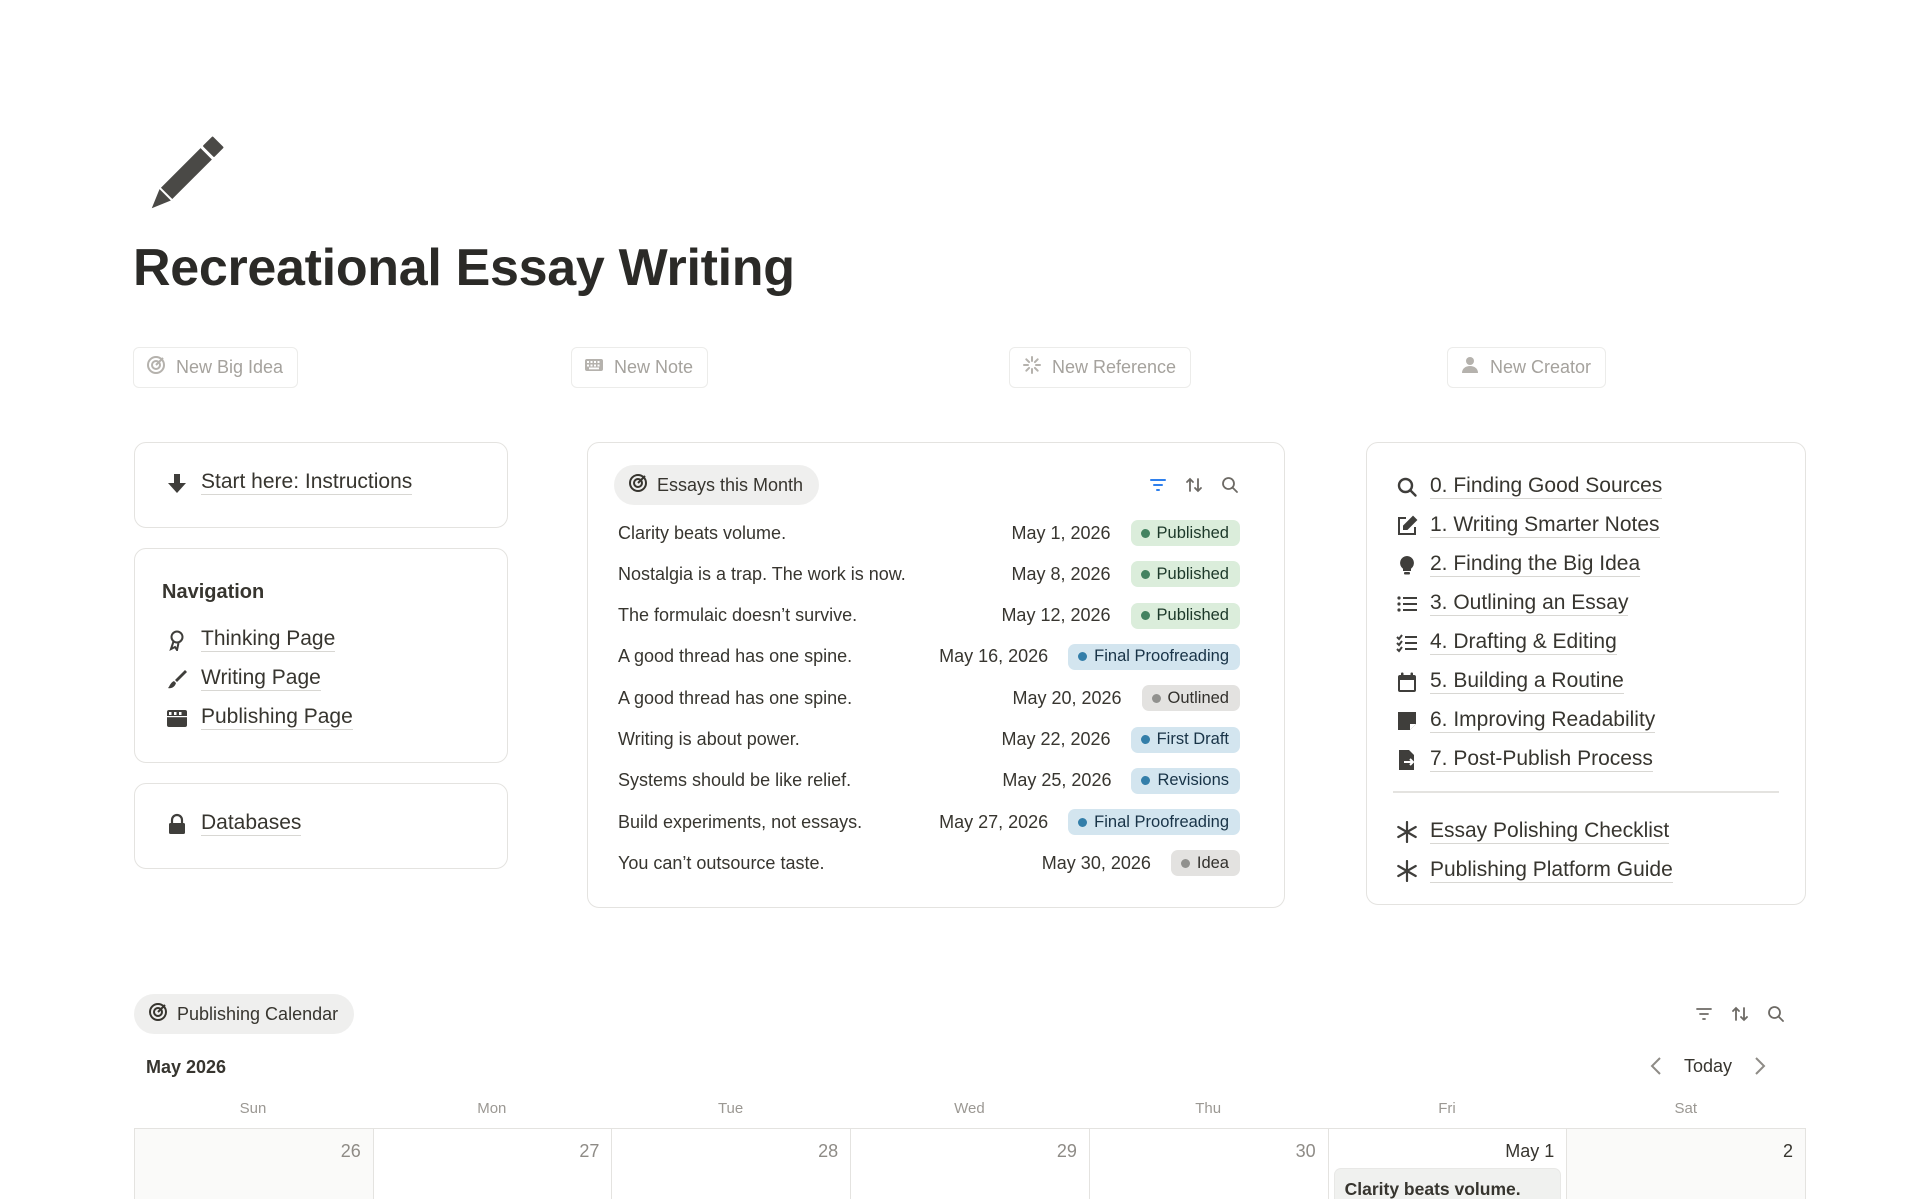 This screenshot has height=1199, width=1920. I want to click on guide-extra-platform: Publishing Platform Guide, so click(1534, 870).